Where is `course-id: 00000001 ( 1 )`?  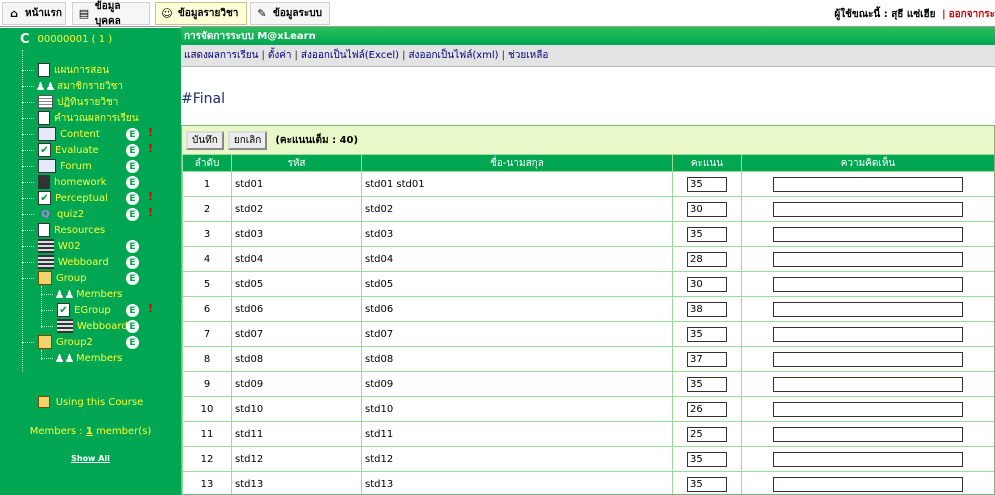 course-id: 00000001 ( 1 ) is located at coordinates (75, 39).